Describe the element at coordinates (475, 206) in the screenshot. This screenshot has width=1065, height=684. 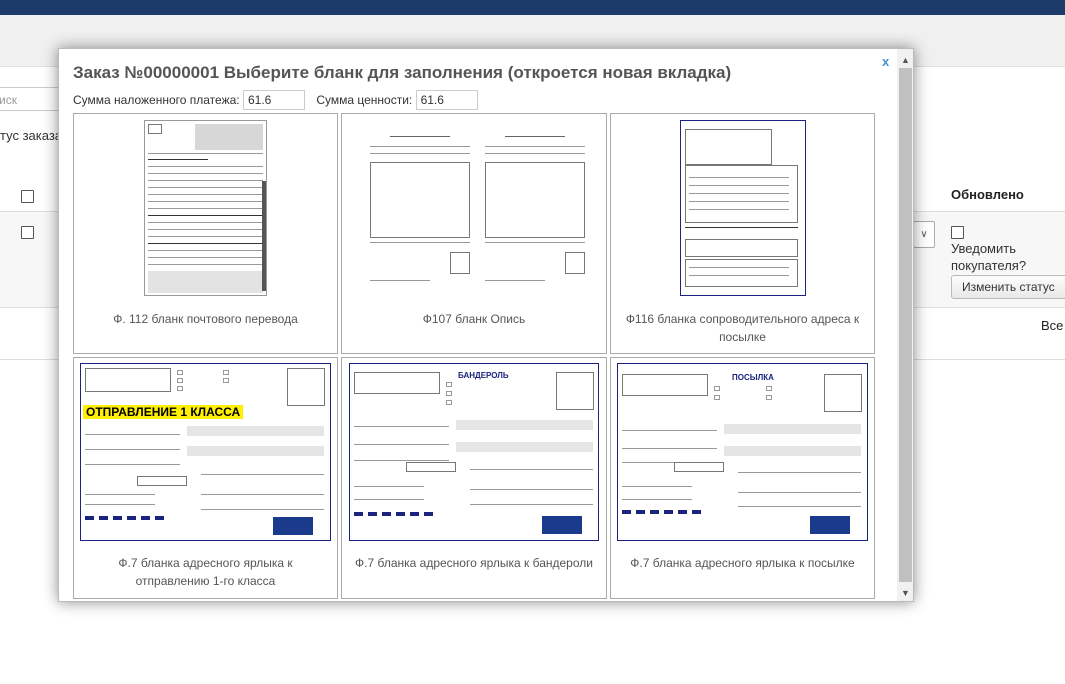
I see `f107-thumbnail` at that location.